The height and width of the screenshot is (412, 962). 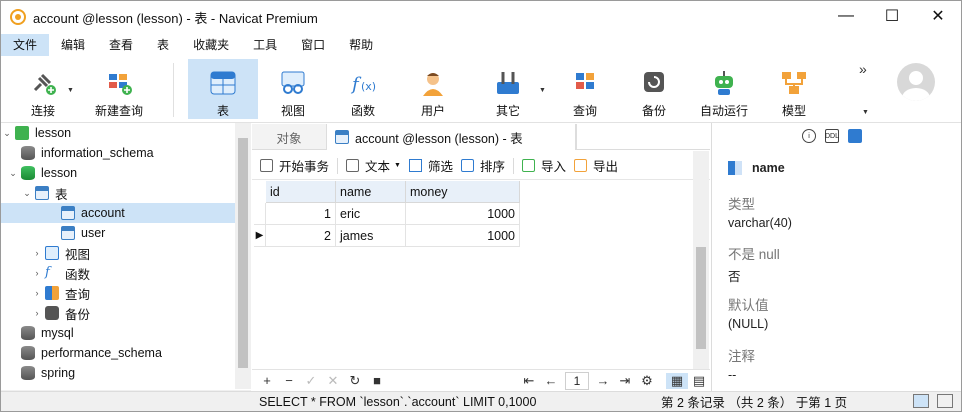 I want to click on stop-button: ■, so click(x=377, y=380).